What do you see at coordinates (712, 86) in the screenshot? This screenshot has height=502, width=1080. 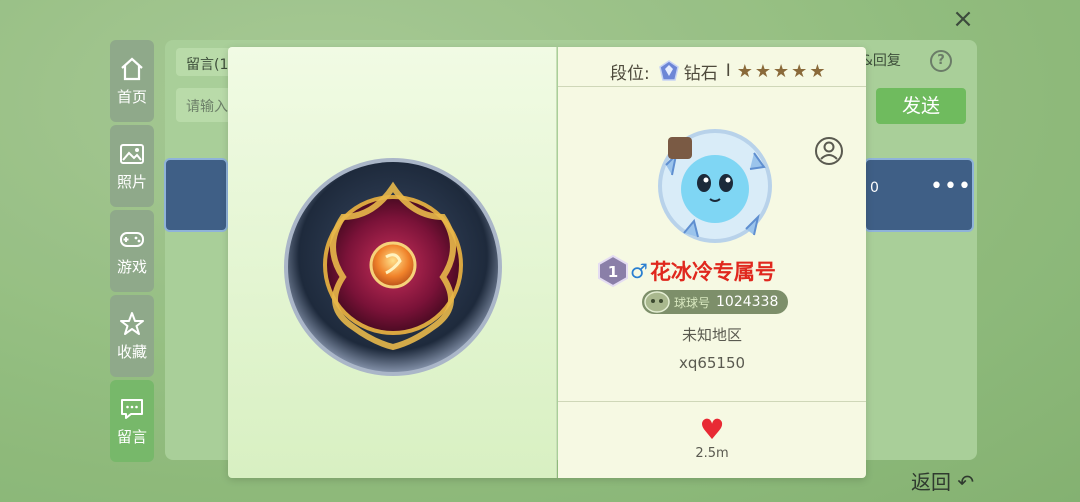 I see `header-divider` at bounding box center [712, 86].